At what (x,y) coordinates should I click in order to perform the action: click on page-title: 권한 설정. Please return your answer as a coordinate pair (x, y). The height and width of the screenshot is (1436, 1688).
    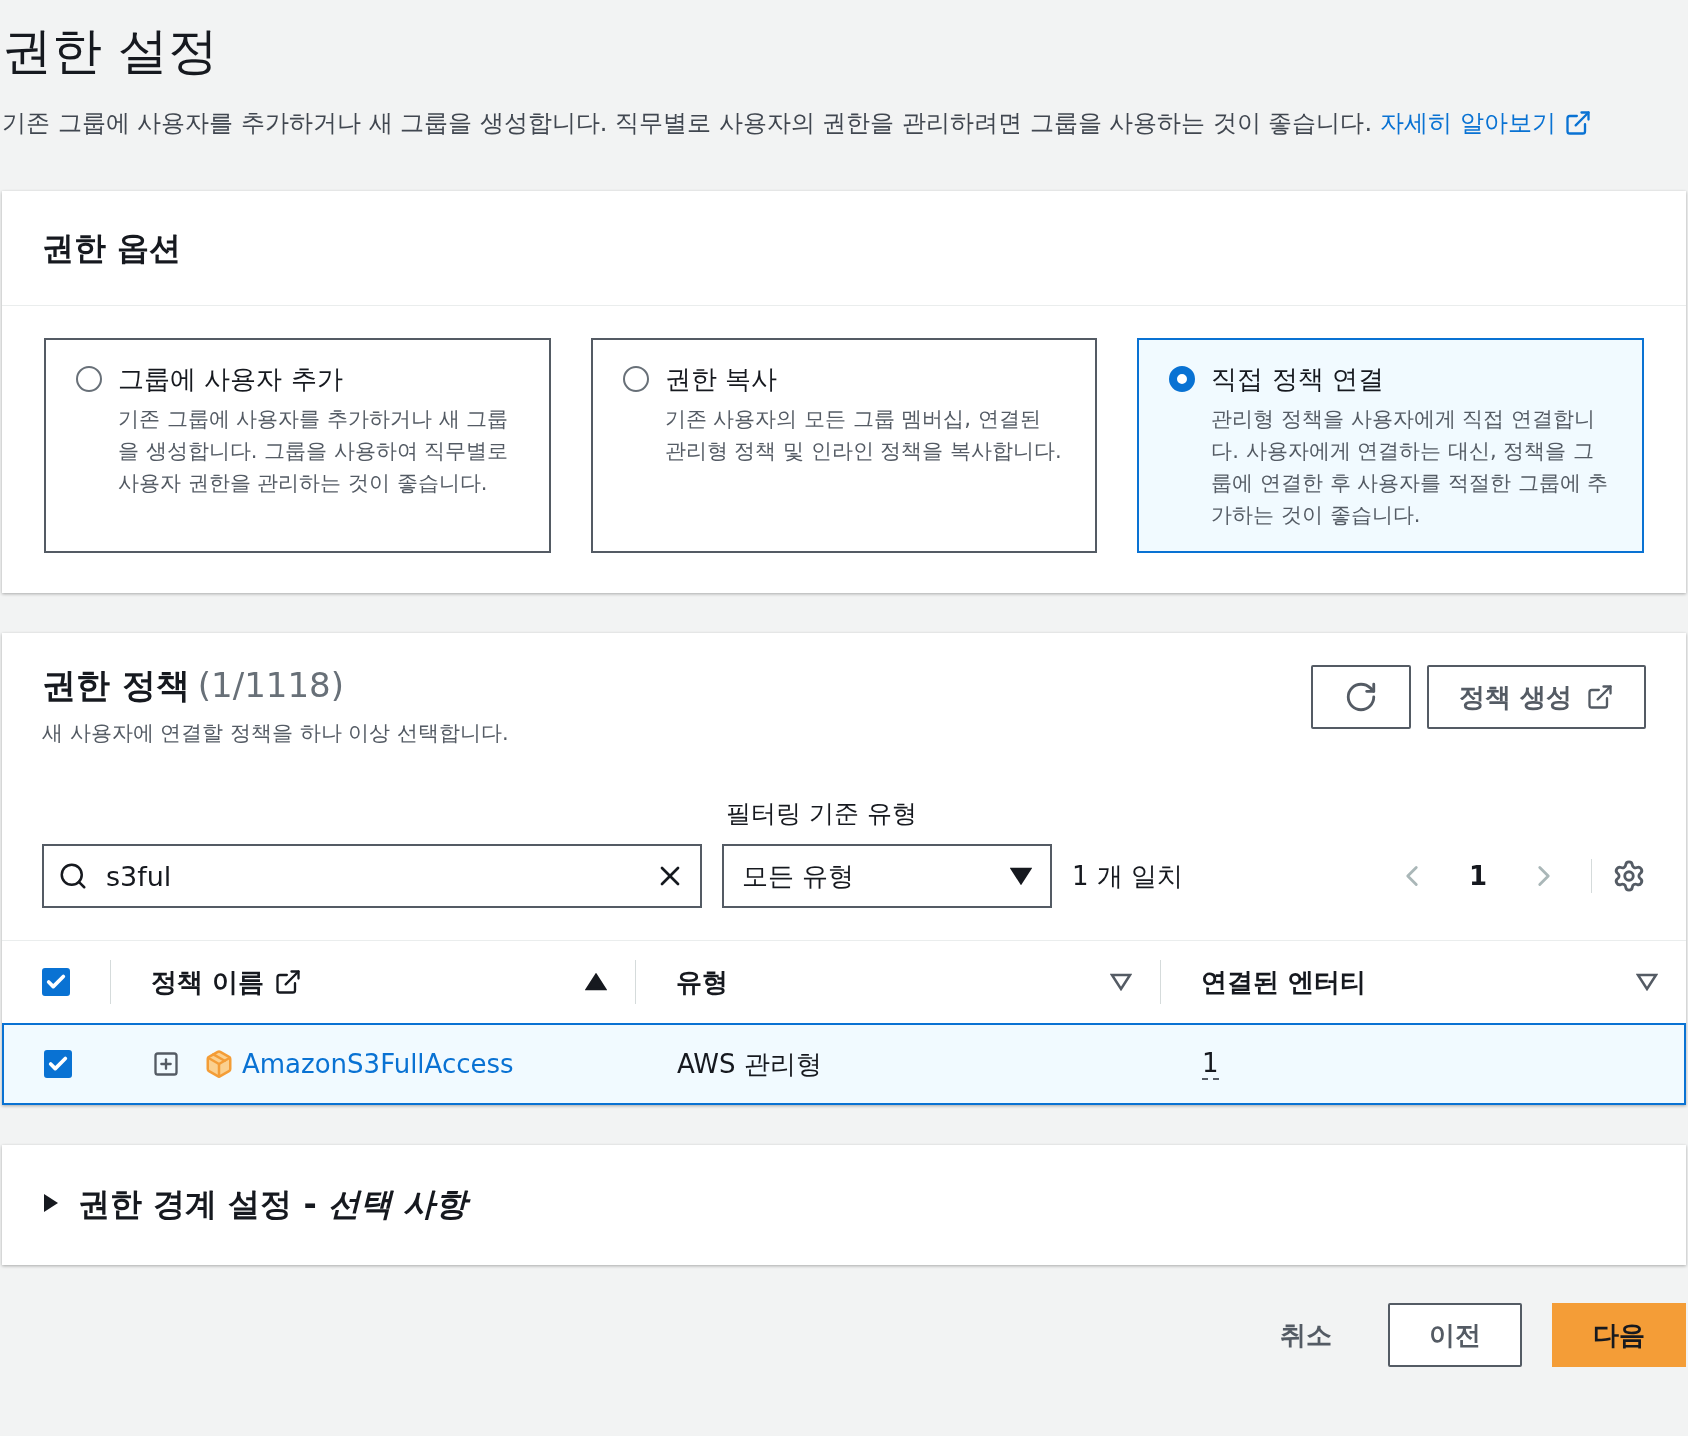
    Looking at the image, I should click on (110, 51).